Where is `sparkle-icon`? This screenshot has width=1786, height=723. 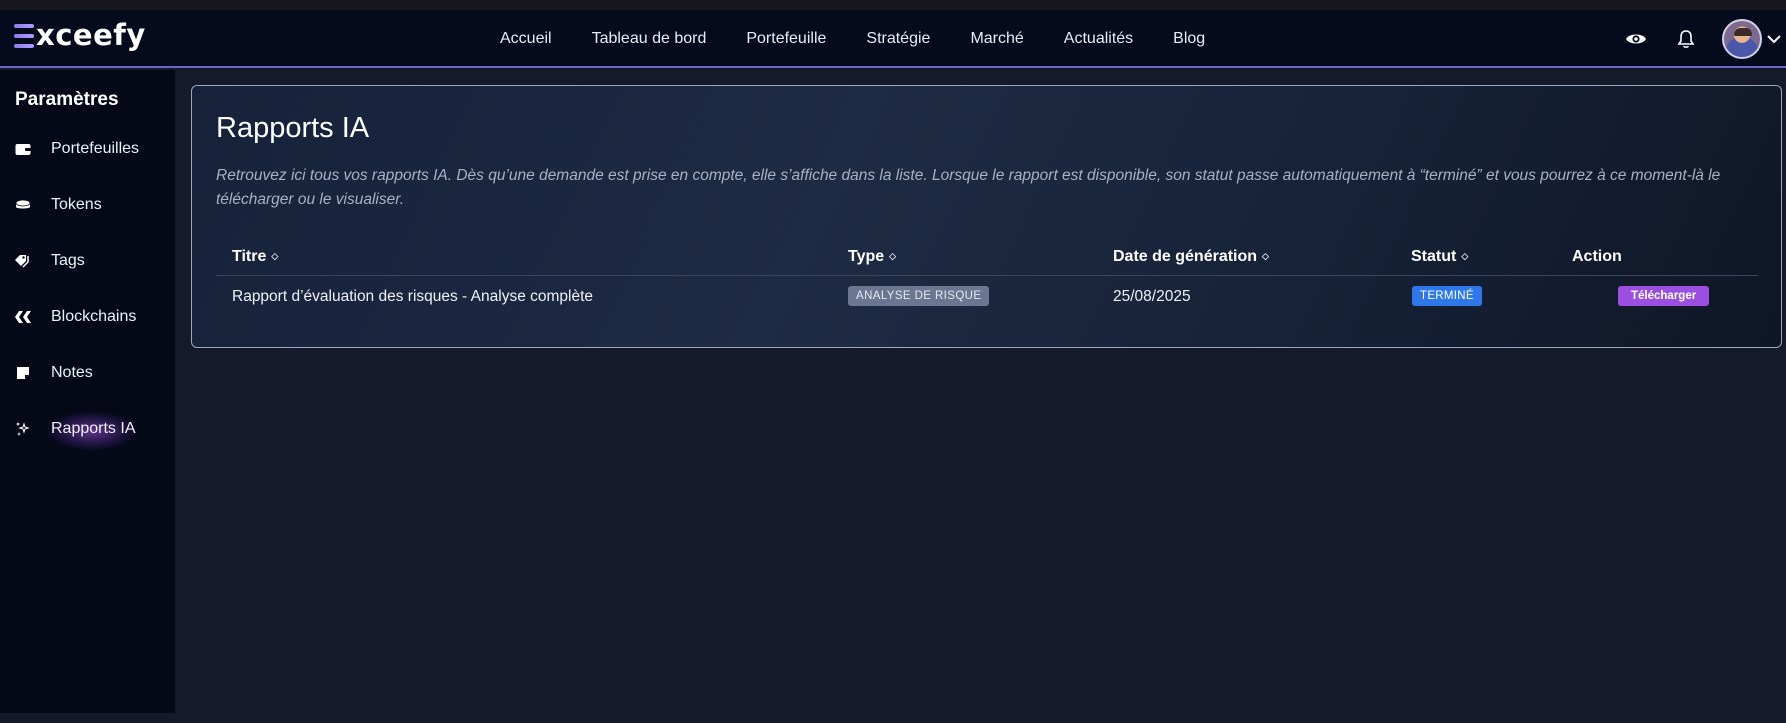
sparkle-icon is located at coordinates (23, 429).